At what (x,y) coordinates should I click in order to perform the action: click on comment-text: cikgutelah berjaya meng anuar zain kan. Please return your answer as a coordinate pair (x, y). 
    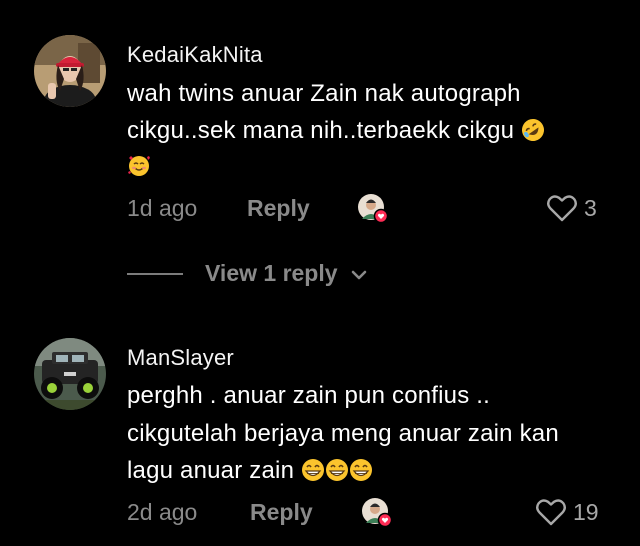
    Looking at the image, I should click on (343, 433).